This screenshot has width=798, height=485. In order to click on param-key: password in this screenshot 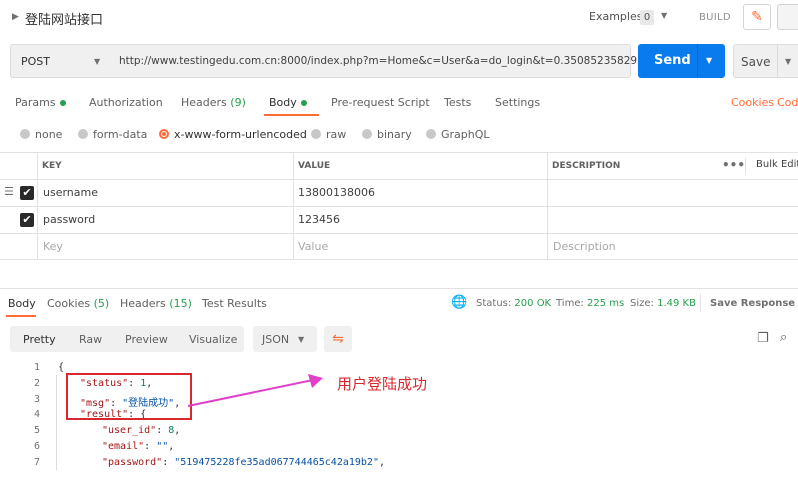, I will do `click(69, 219)`.